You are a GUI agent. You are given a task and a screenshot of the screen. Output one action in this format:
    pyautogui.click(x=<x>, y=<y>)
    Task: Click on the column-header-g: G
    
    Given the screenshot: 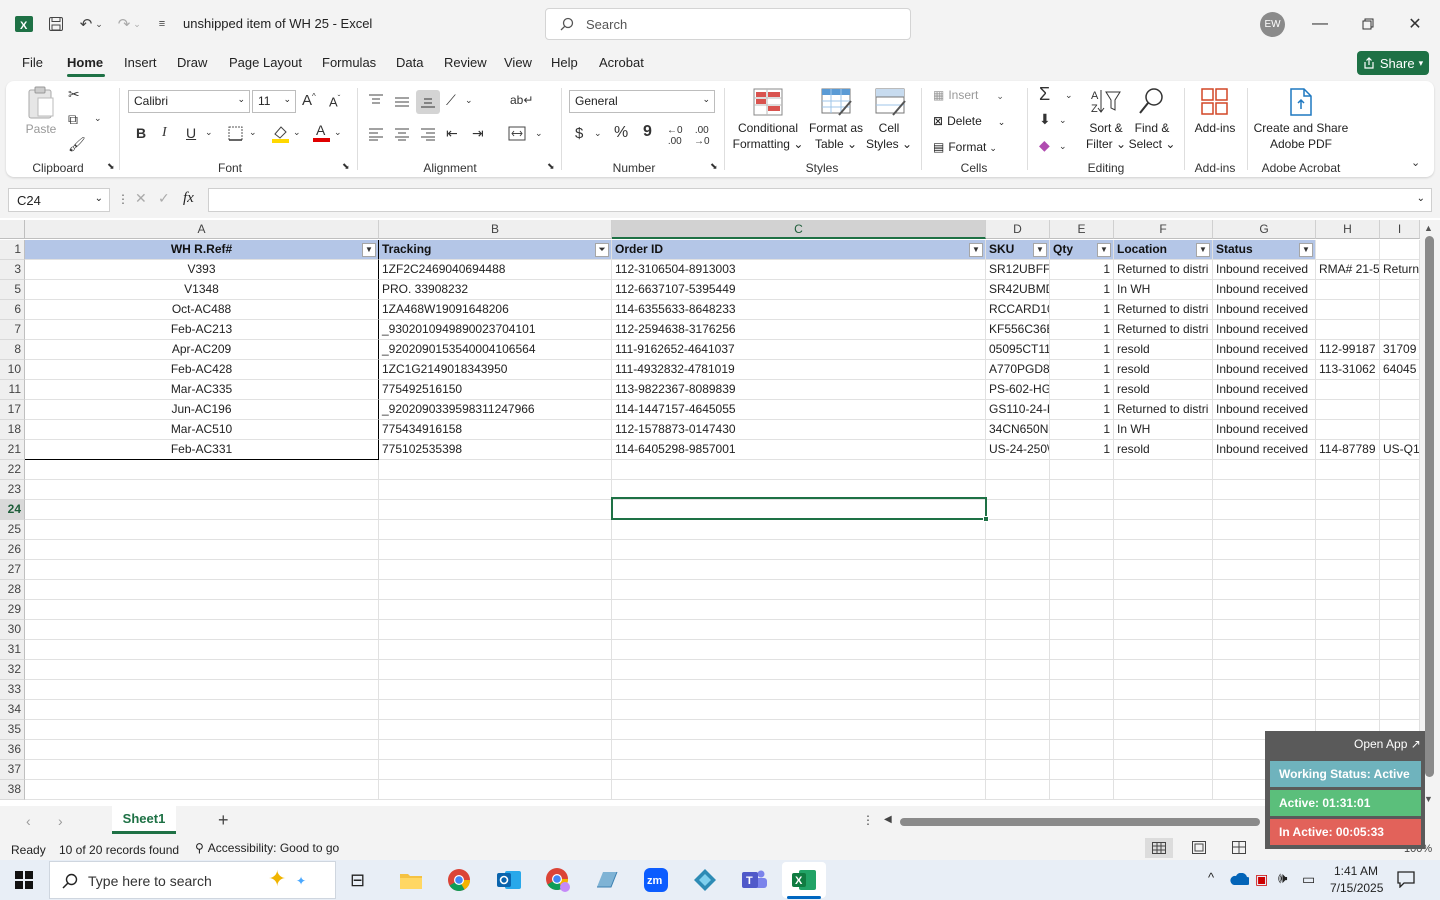 What is the action you would take?
    pyautogui.click(x=1264, y=229)
    